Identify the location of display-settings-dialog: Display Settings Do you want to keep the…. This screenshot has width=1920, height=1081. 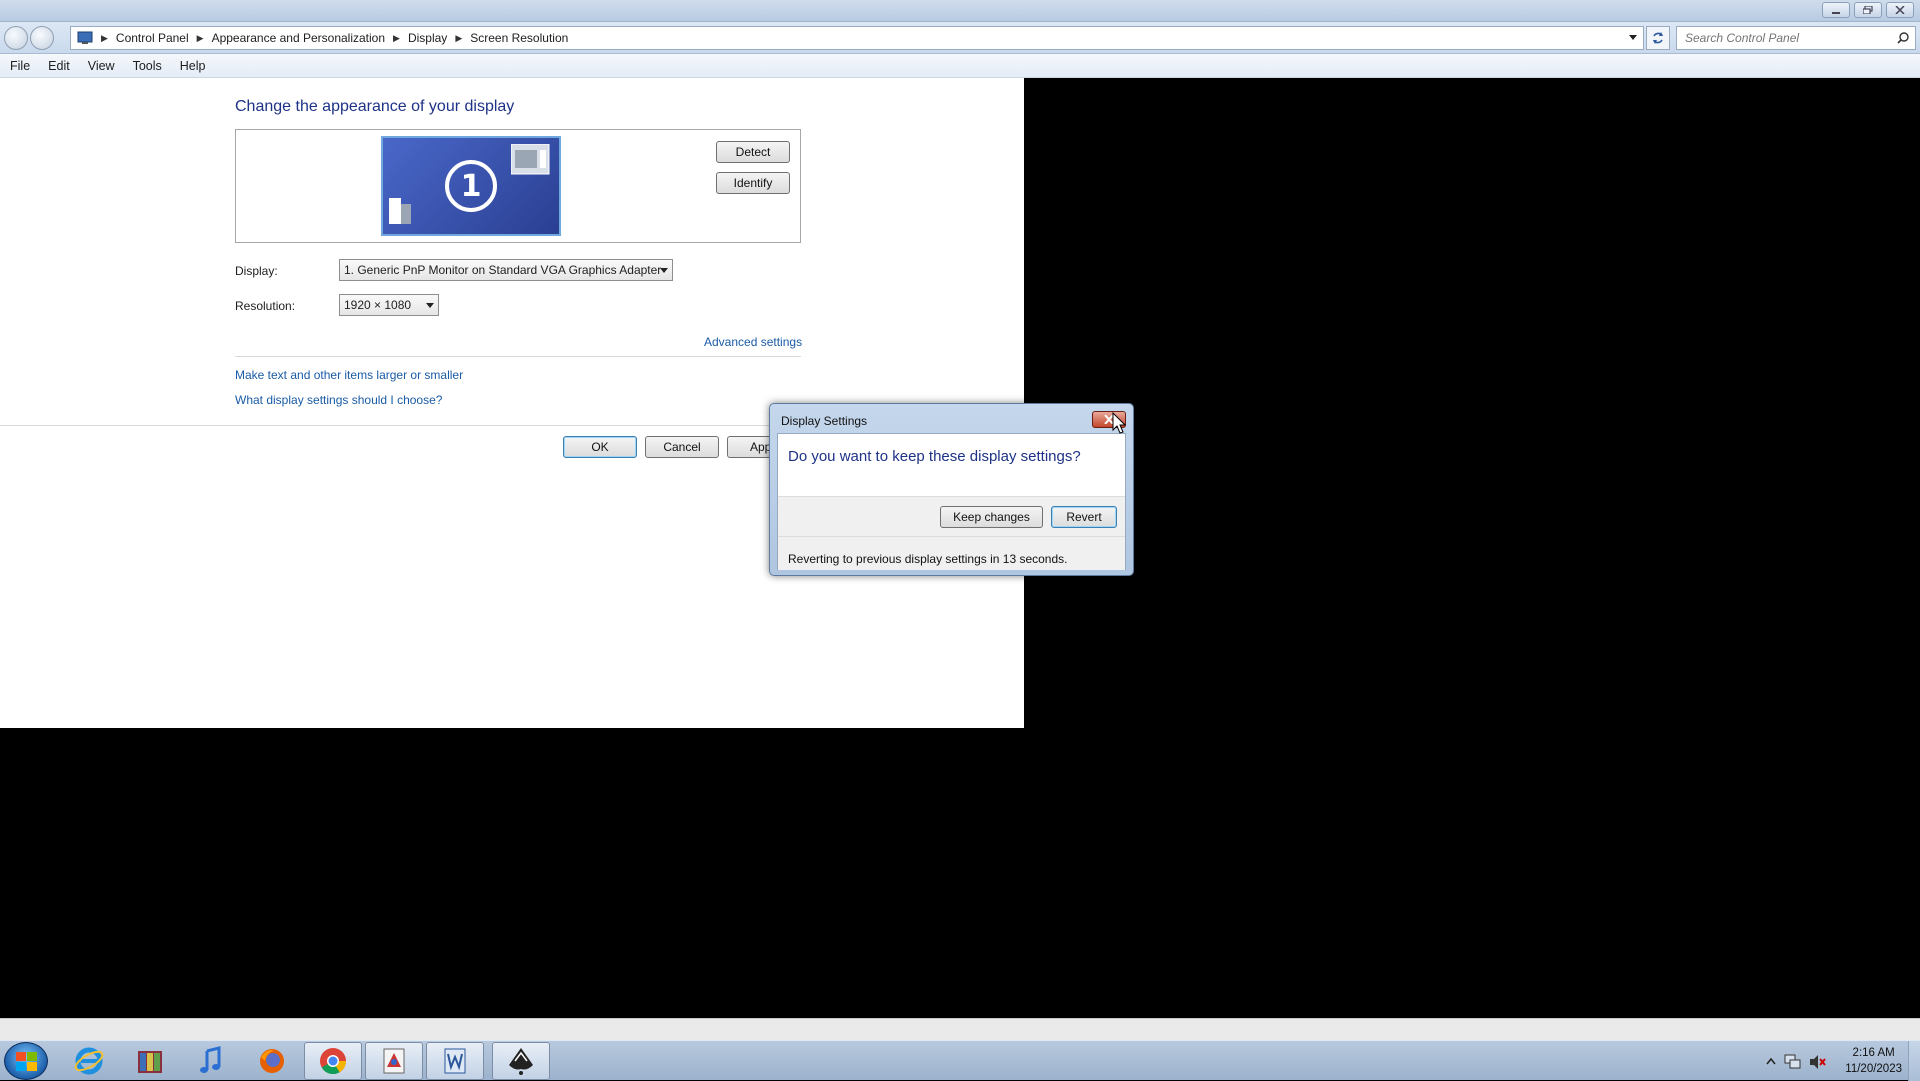
(951, 489).